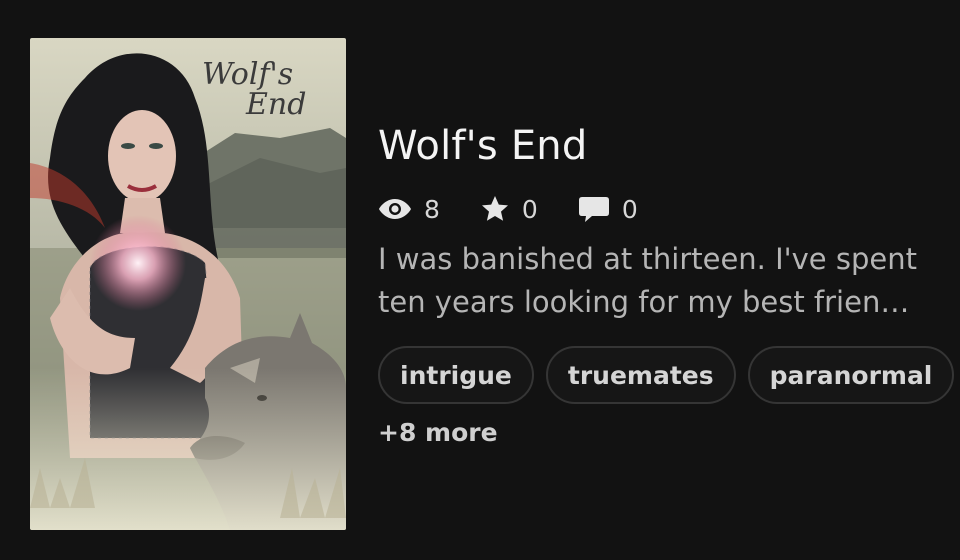 This screenshot has width=960, height=560. I want to click on cover-title-line2: End, so click(276, 104).